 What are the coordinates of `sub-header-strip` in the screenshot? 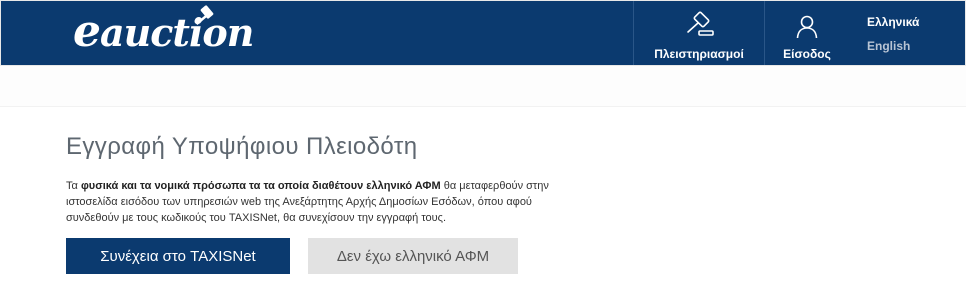 It's located at (483, 86).